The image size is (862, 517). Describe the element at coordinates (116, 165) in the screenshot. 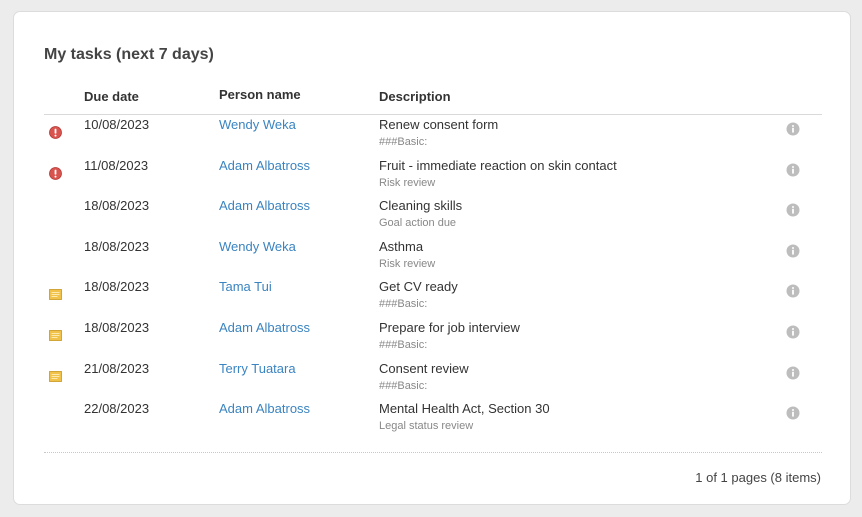

I see `due-date-cell: 11/08/2023` at that location.